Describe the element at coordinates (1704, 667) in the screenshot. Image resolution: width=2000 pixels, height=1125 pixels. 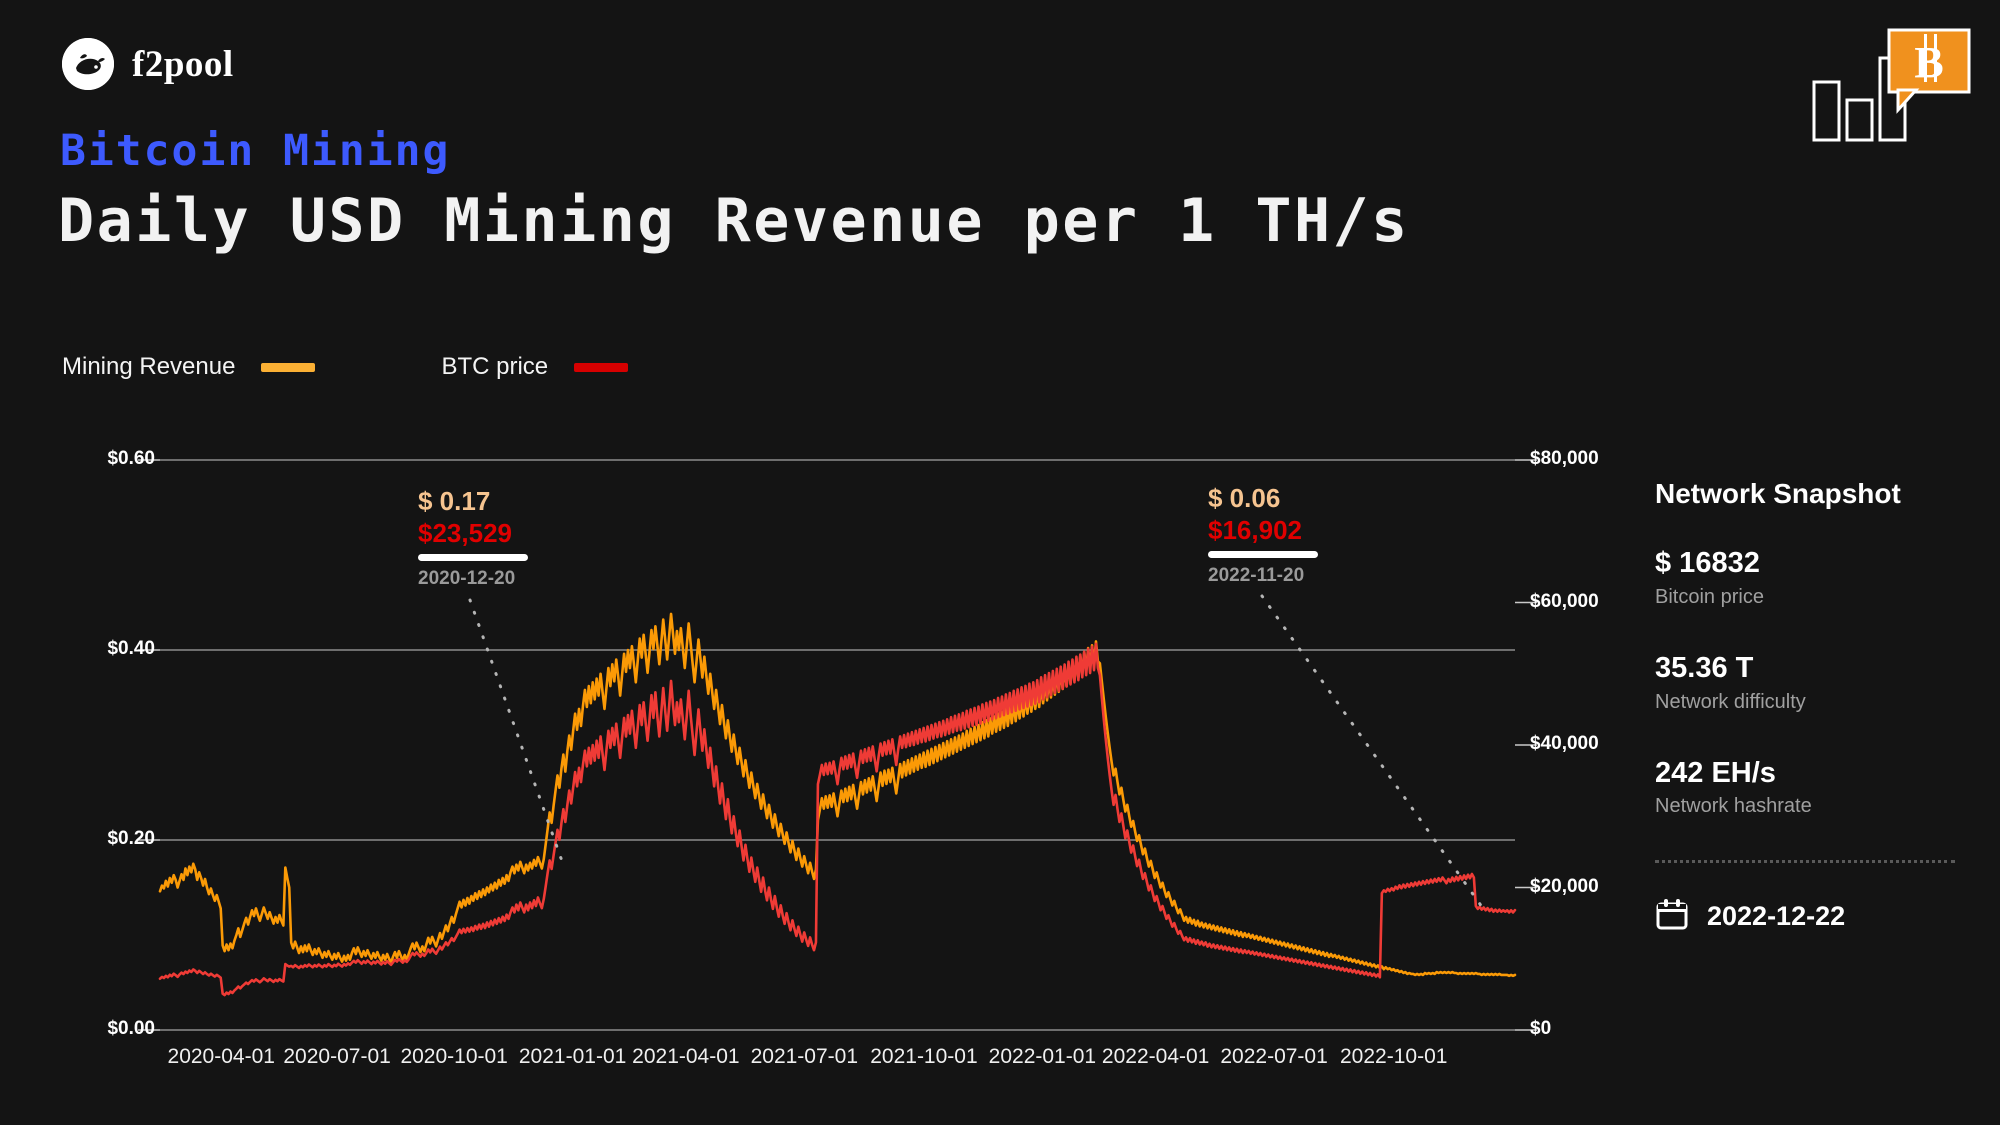
I see `stat-value: 35.36 T` at that location.